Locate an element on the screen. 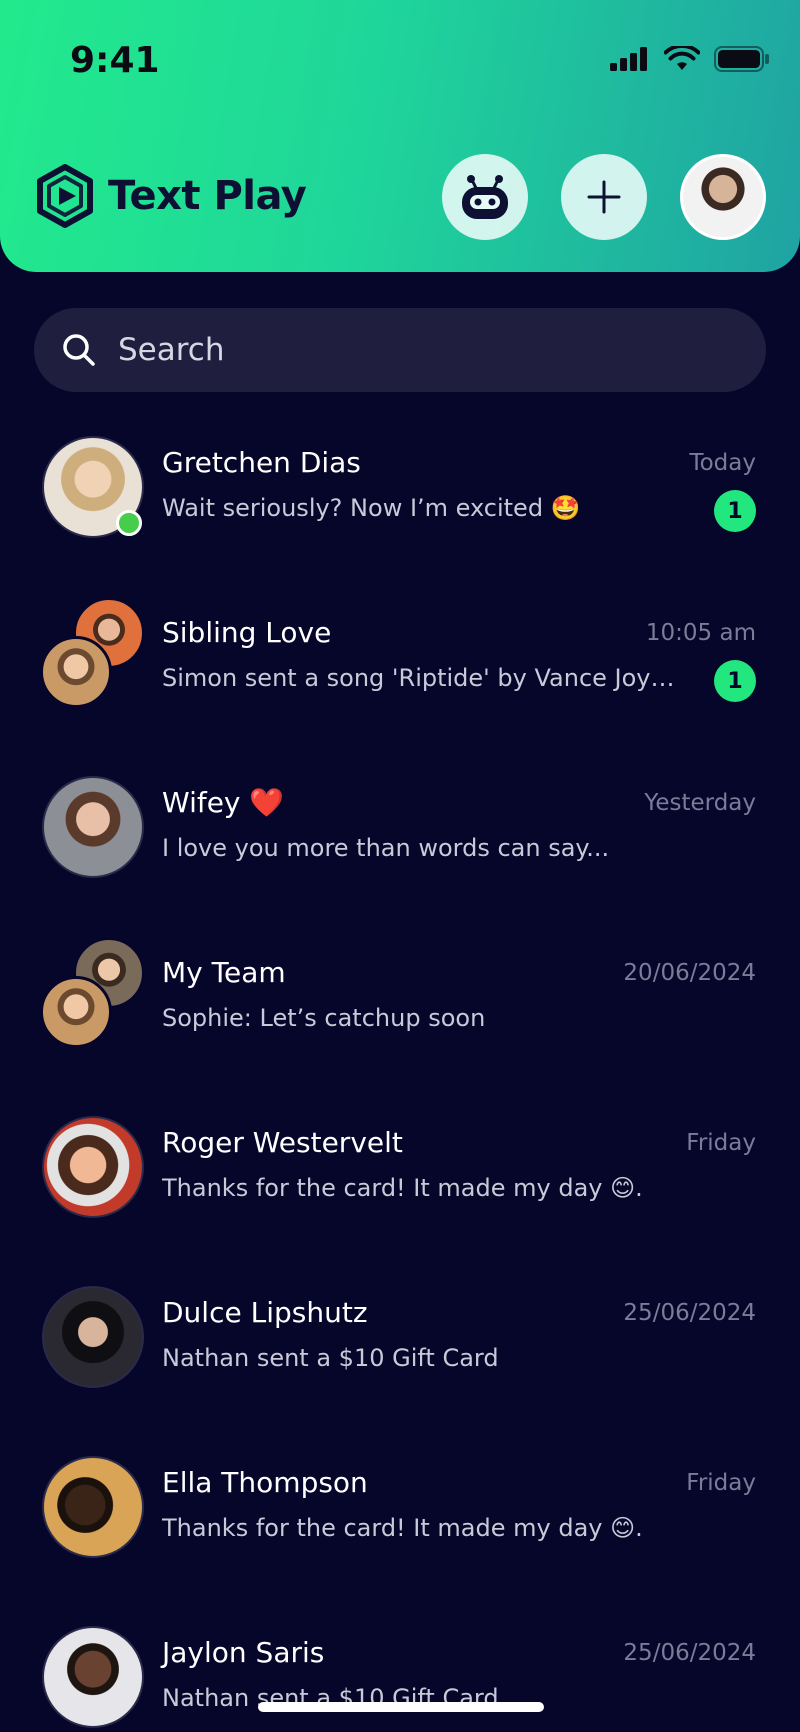 Image resolution: width=800 pixels, height=1732 pixels. wifi-icon is located at coordinates (682, 58).